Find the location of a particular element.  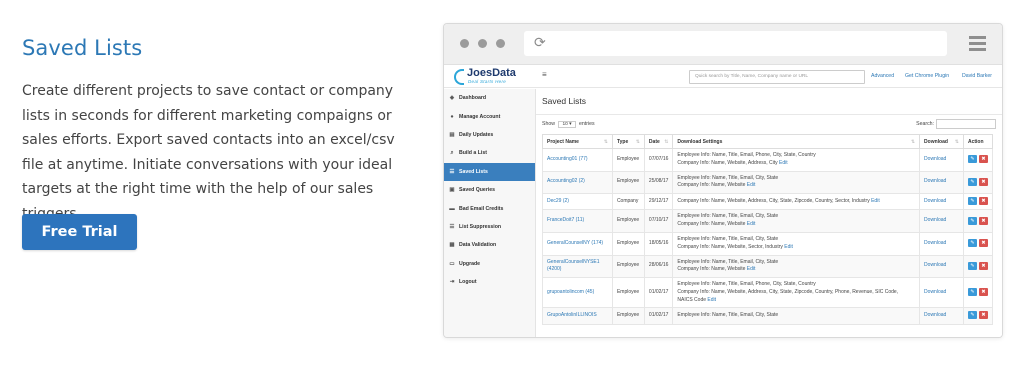

table-search-input is located at coordinates (966, 124).